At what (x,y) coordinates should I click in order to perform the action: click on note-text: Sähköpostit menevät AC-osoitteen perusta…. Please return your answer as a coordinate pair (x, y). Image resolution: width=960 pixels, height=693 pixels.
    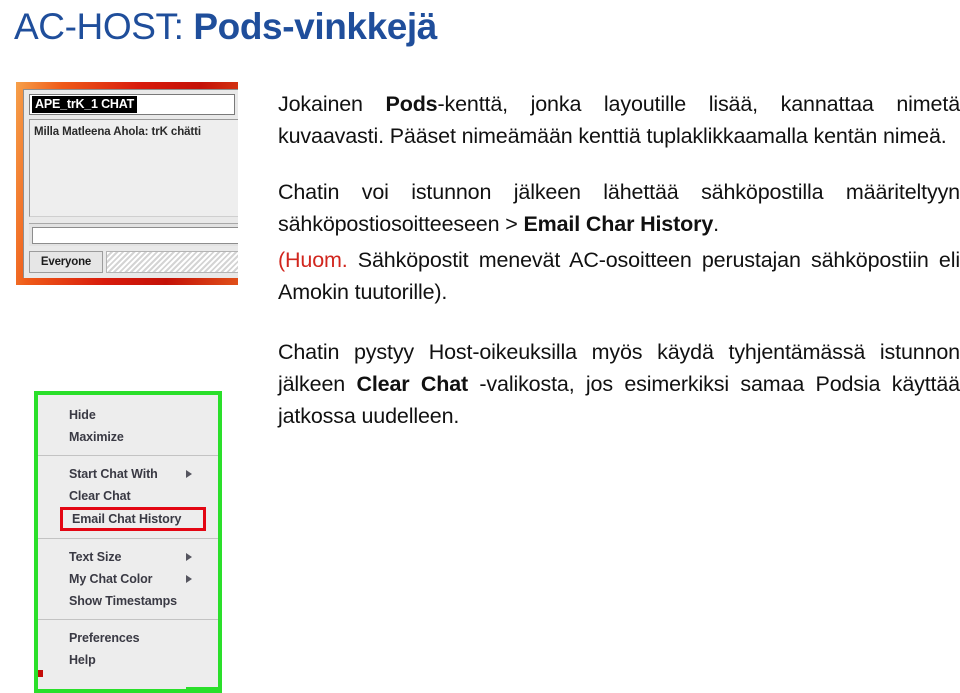
    Looking at the image, I should click on (619, 276).